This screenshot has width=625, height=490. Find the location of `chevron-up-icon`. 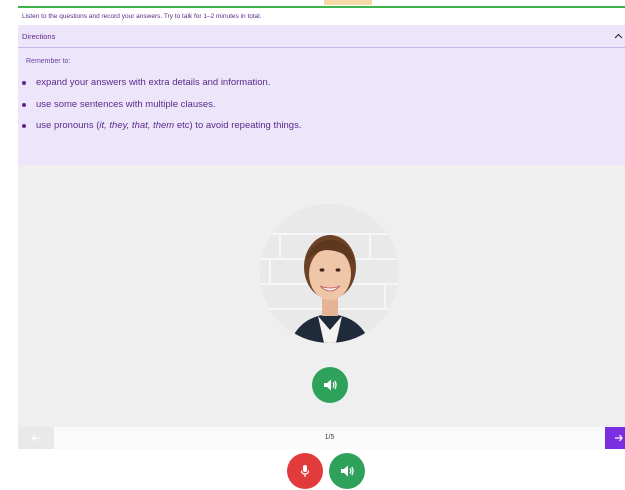

chevron-up-icon is located at coordinates (618, 36).